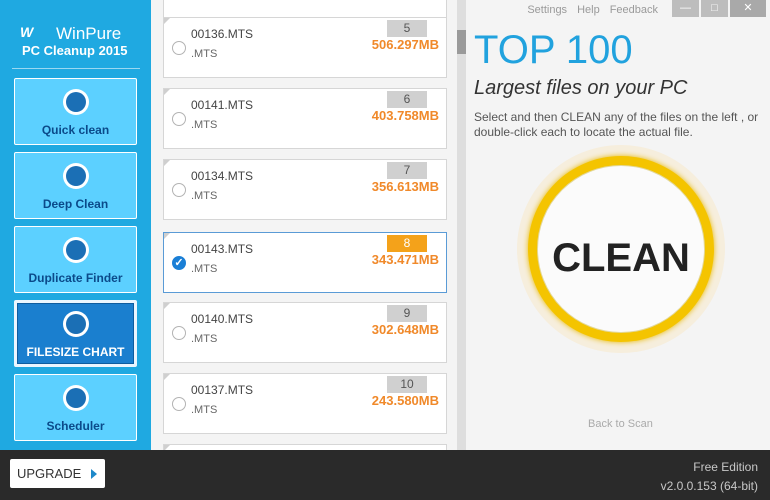 The image size is (770, 500). What do you see at coordinates (725, 467) in the screenshot?
I see `edition-label: Free Edition` at bounding box center [725, 467].